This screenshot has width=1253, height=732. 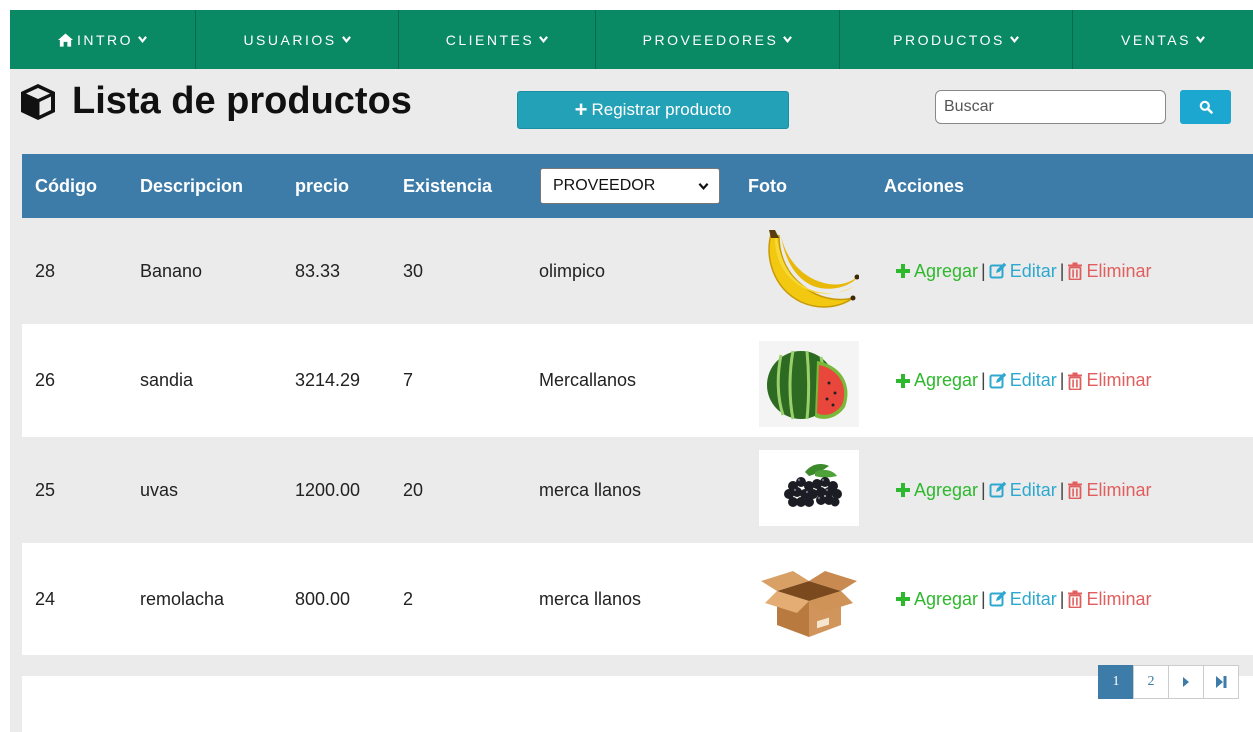 I want to click on cell-precio: 3214.29, so click(x=328, y=380).